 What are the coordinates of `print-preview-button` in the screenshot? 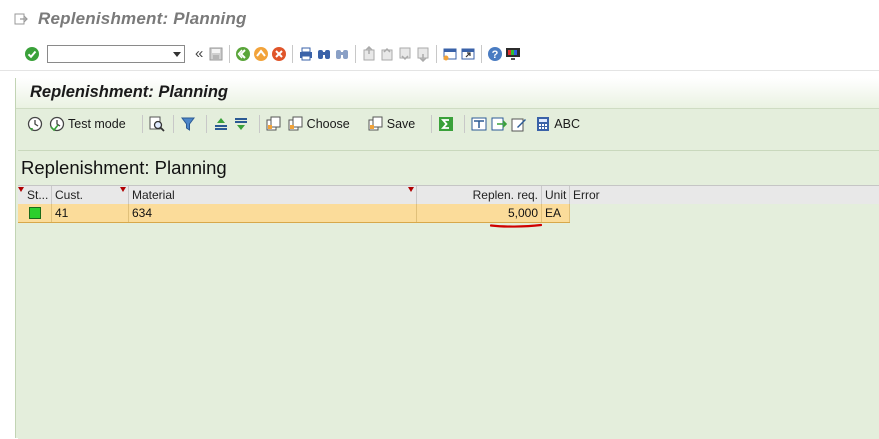 It's located at (479, 124).